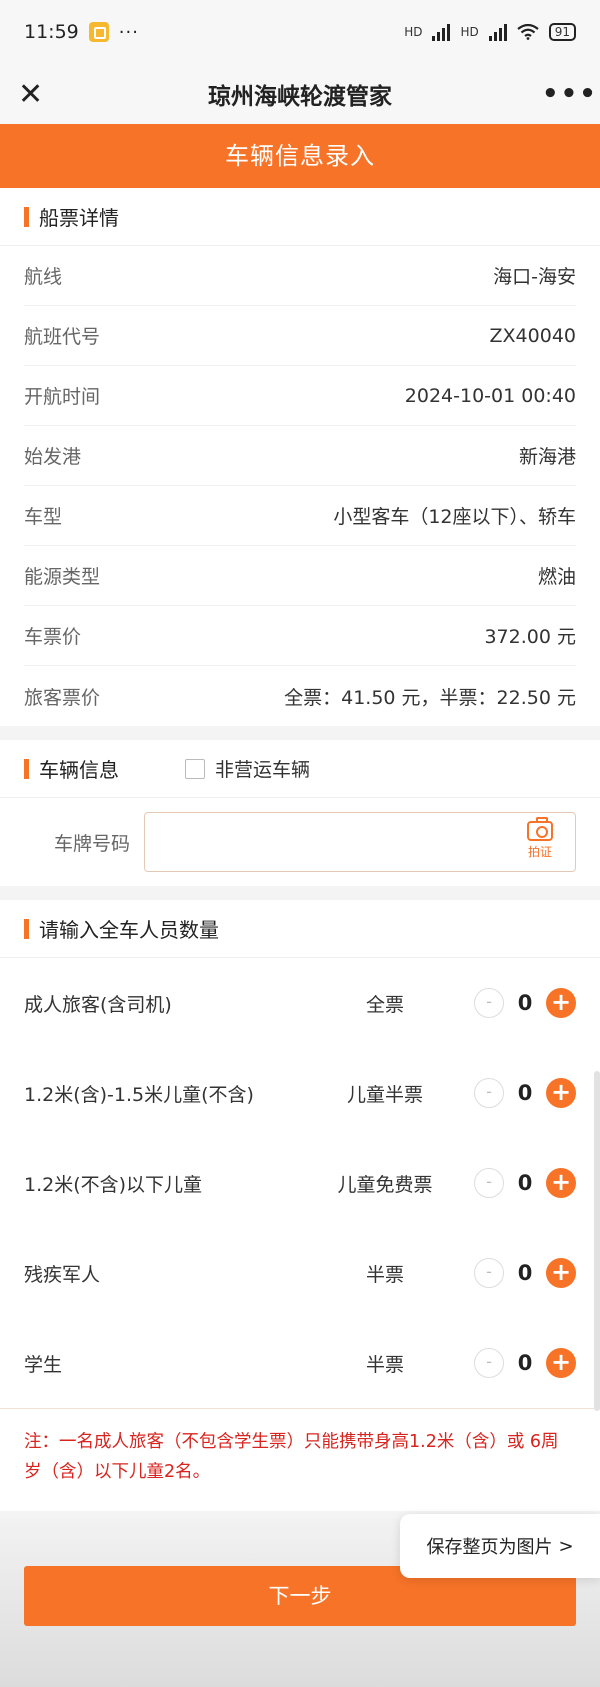 This screenshot has width=600, height=1687. I want to click on nav-bar: ✕ 琼州海峡轮渡管家 •••, so click(300, 94).